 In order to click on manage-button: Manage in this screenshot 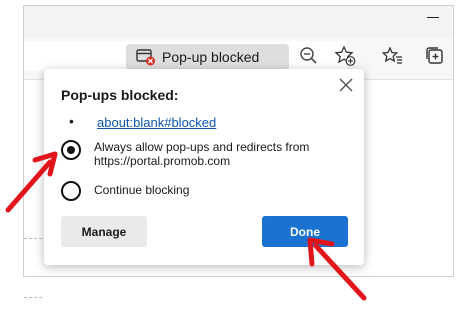, I will do `click(104, 231)`.